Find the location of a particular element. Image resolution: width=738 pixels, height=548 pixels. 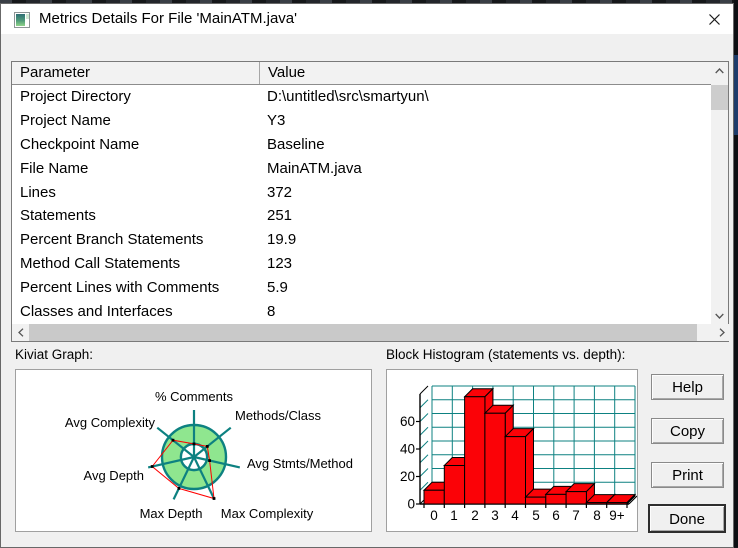

table-row: Percent Lines with Comments 5.9 is located at coordinates (361, 288).